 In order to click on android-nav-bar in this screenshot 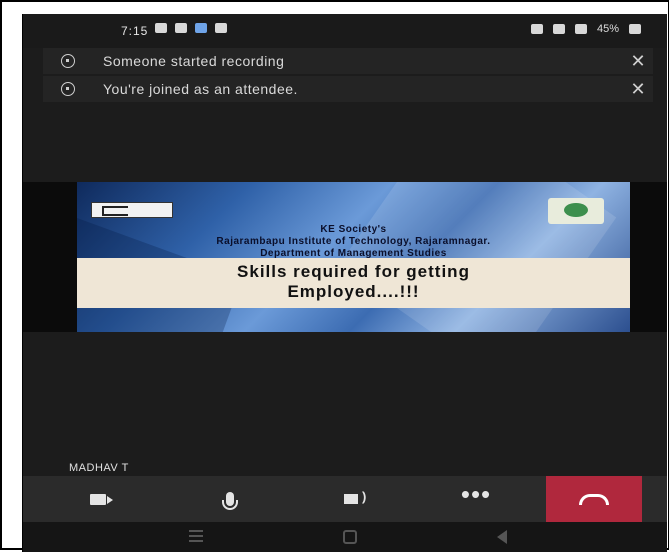, I will do `click(345, 537)`.